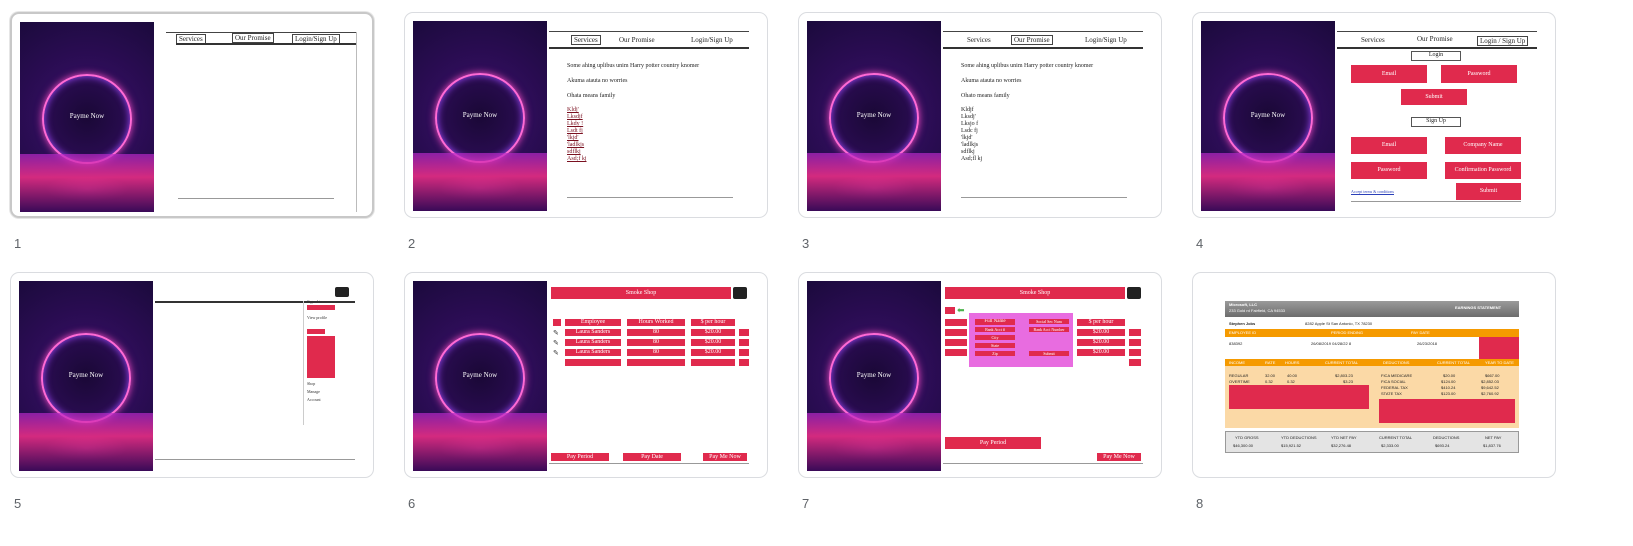  Describe the element at coordinates (1488, 191) in the screenshot. I see `signup-submit-button: Submit` at that location.